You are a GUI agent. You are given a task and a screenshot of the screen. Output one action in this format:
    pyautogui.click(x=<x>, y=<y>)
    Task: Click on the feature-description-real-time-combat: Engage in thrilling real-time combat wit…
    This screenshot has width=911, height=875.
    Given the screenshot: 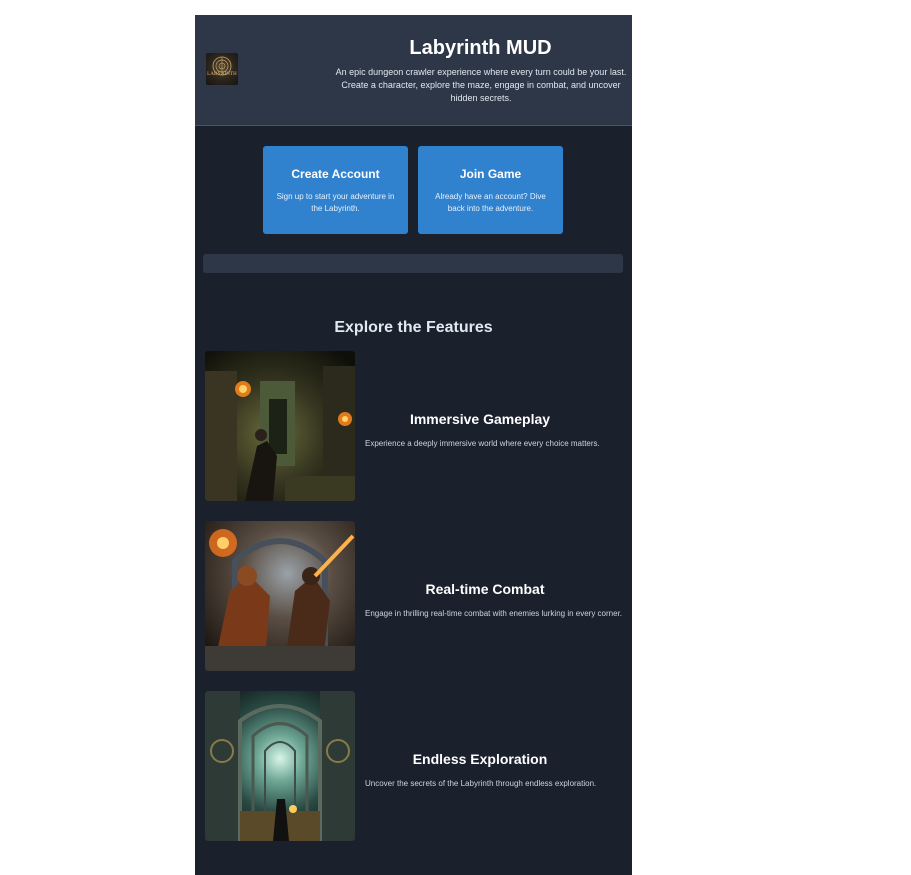 What is the action you would take?
    pyautogui.click(x=494, y=613)
    